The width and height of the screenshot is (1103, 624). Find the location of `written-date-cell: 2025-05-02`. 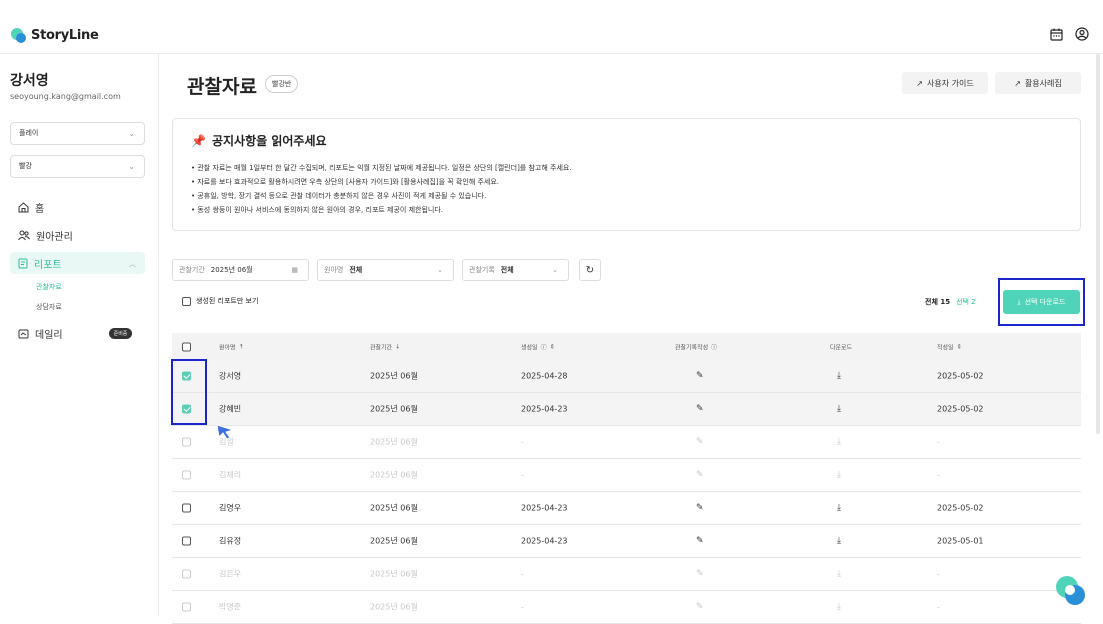

written-date-cell: 2025-05-02 is located at coordinates (960, 409).